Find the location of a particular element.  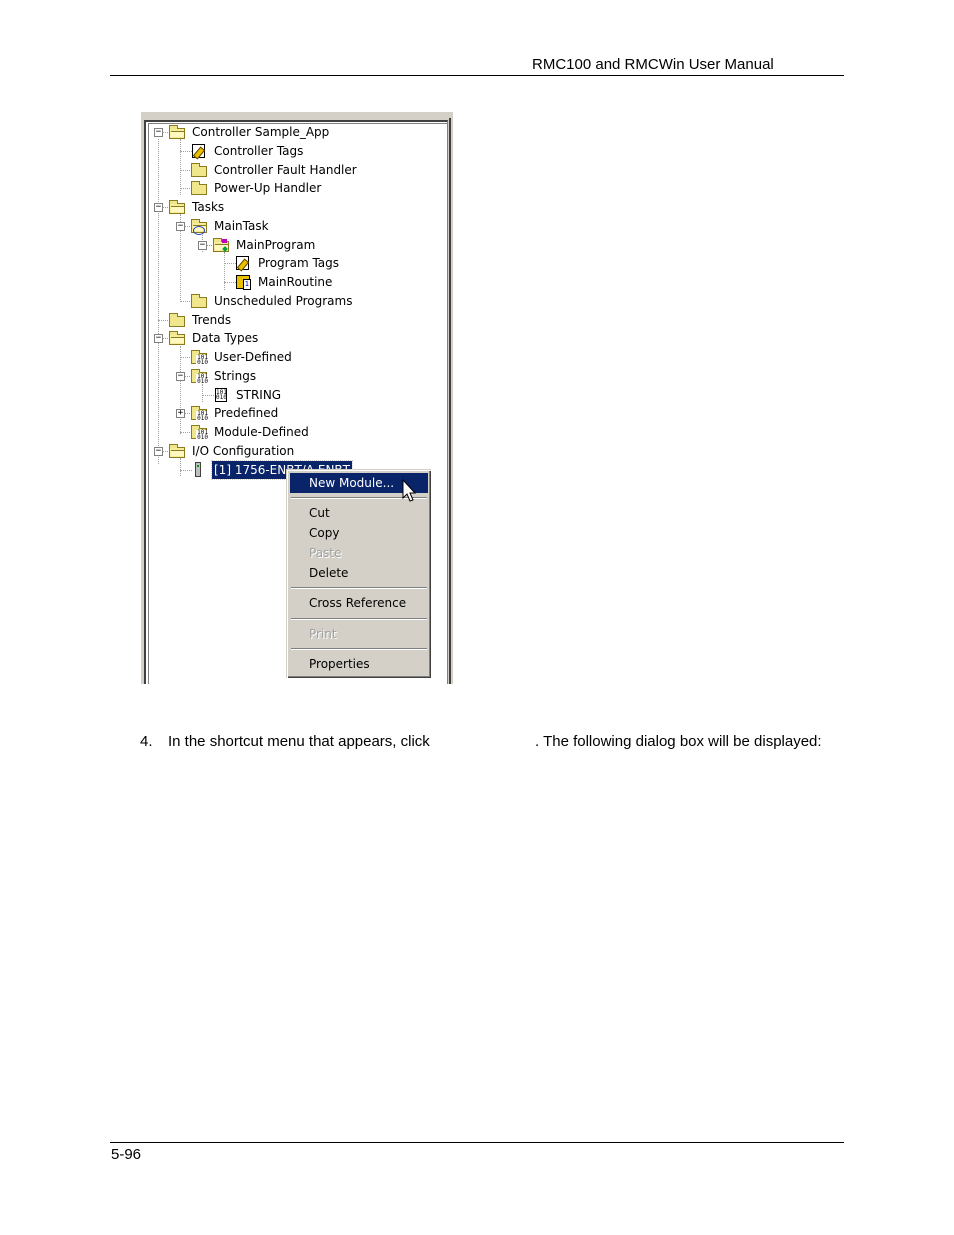

tree-node-label: Power-Up Handler is located at coordinates (267, 188).